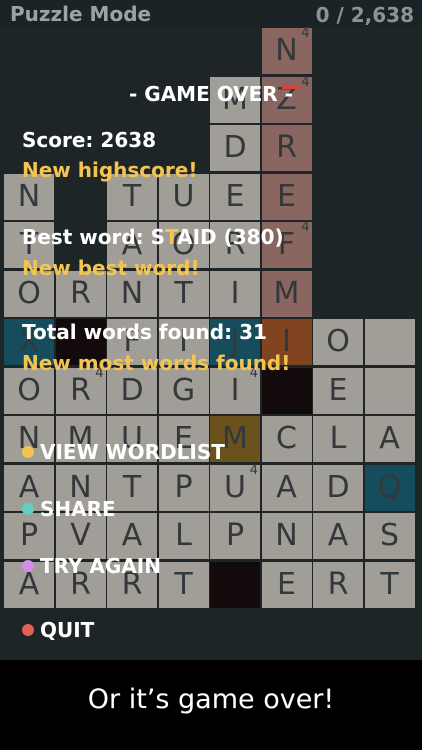 The height and width of the screenshot is (750, 422). Describe the element at coordinates (78, 509) in the screenshot. I see `share-label: SHARE` at that location.